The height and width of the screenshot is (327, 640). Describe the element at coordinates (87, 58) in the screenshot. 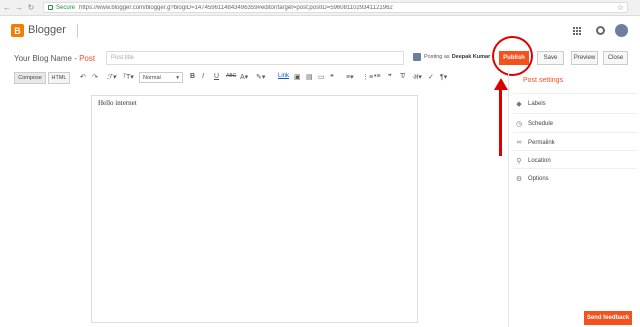

I see `post-word: Post` at that location.